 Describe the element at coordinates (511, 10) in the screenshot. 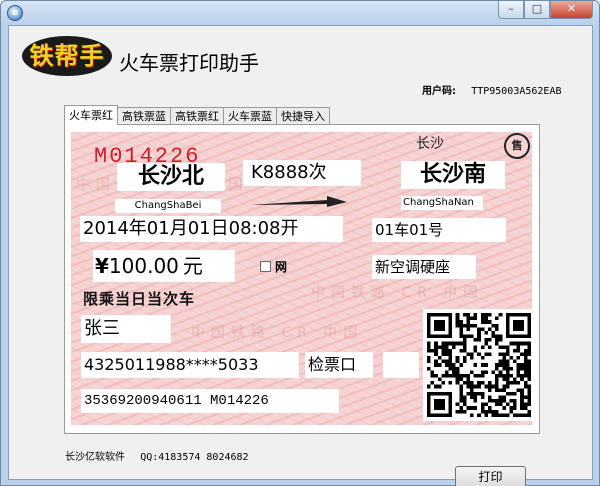

I see `minimize-button: –` at that location.